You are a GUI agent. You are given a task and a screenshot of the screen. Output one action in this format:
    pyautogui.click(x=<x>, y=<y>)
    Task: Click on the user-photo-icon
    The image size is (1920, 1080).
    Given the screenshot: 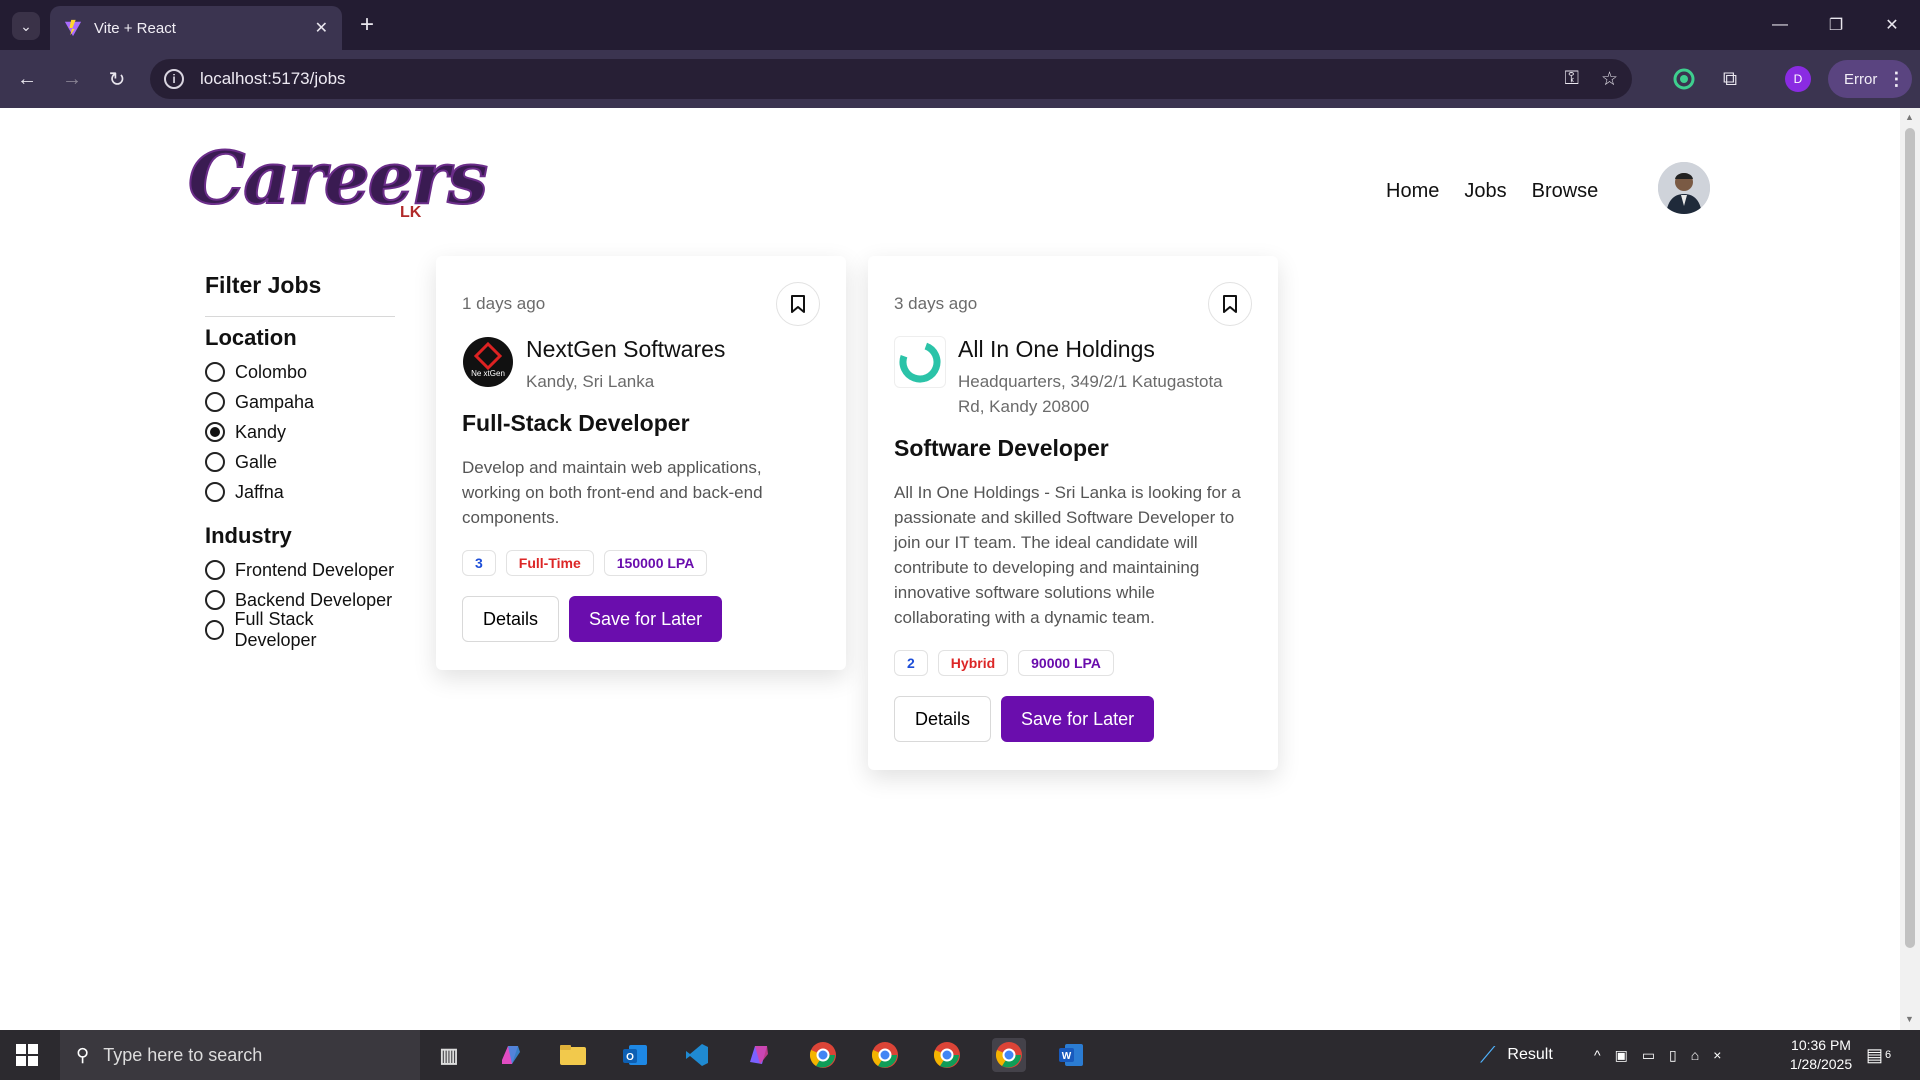 What is the action you would take?
    pyautogui.click(x=1684, y=188)
    